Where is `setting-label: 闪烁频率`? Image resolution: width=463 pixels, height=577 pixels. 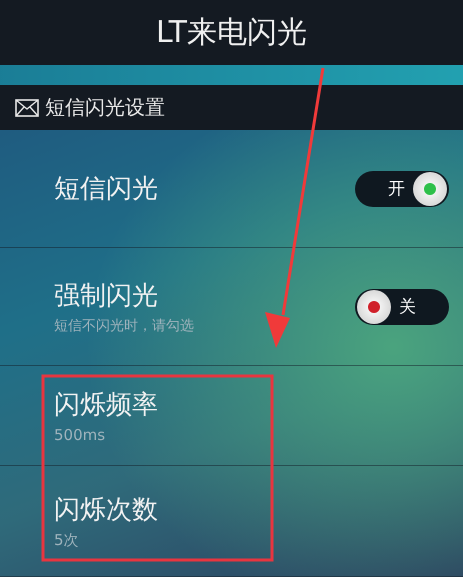
setting-label: 闪烁频率 is located at coordinates (106, 405).